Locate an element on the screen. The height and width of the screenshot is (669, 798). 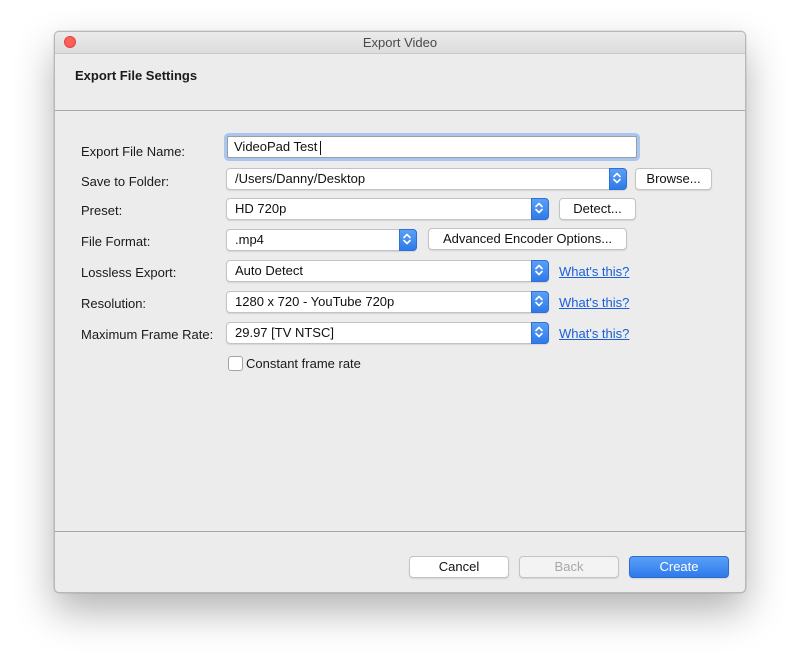
lossless-export-value: Auto Detect is located at coordinates (269, 270).